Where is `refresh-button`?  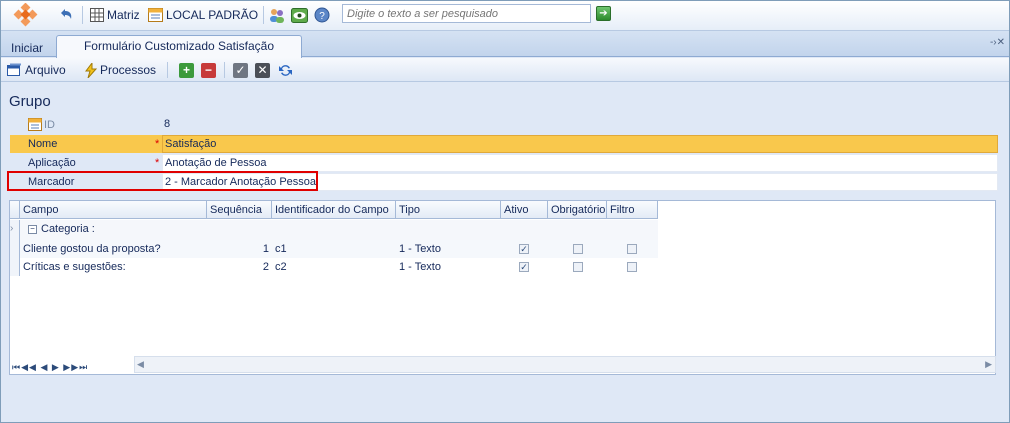
refresh-button is located at coordinates (285, 70).